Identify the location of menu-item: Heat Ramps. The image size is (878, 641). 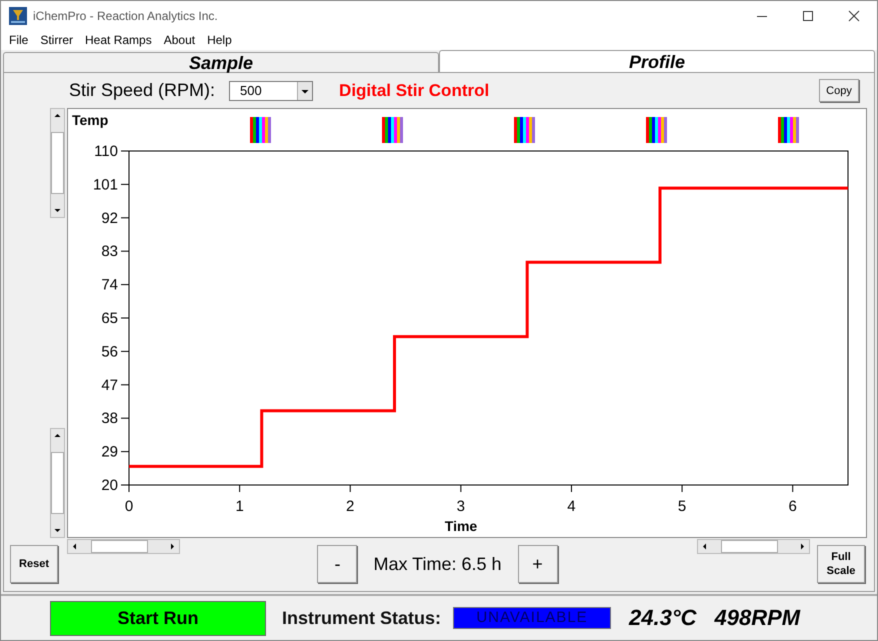
(118, 40).